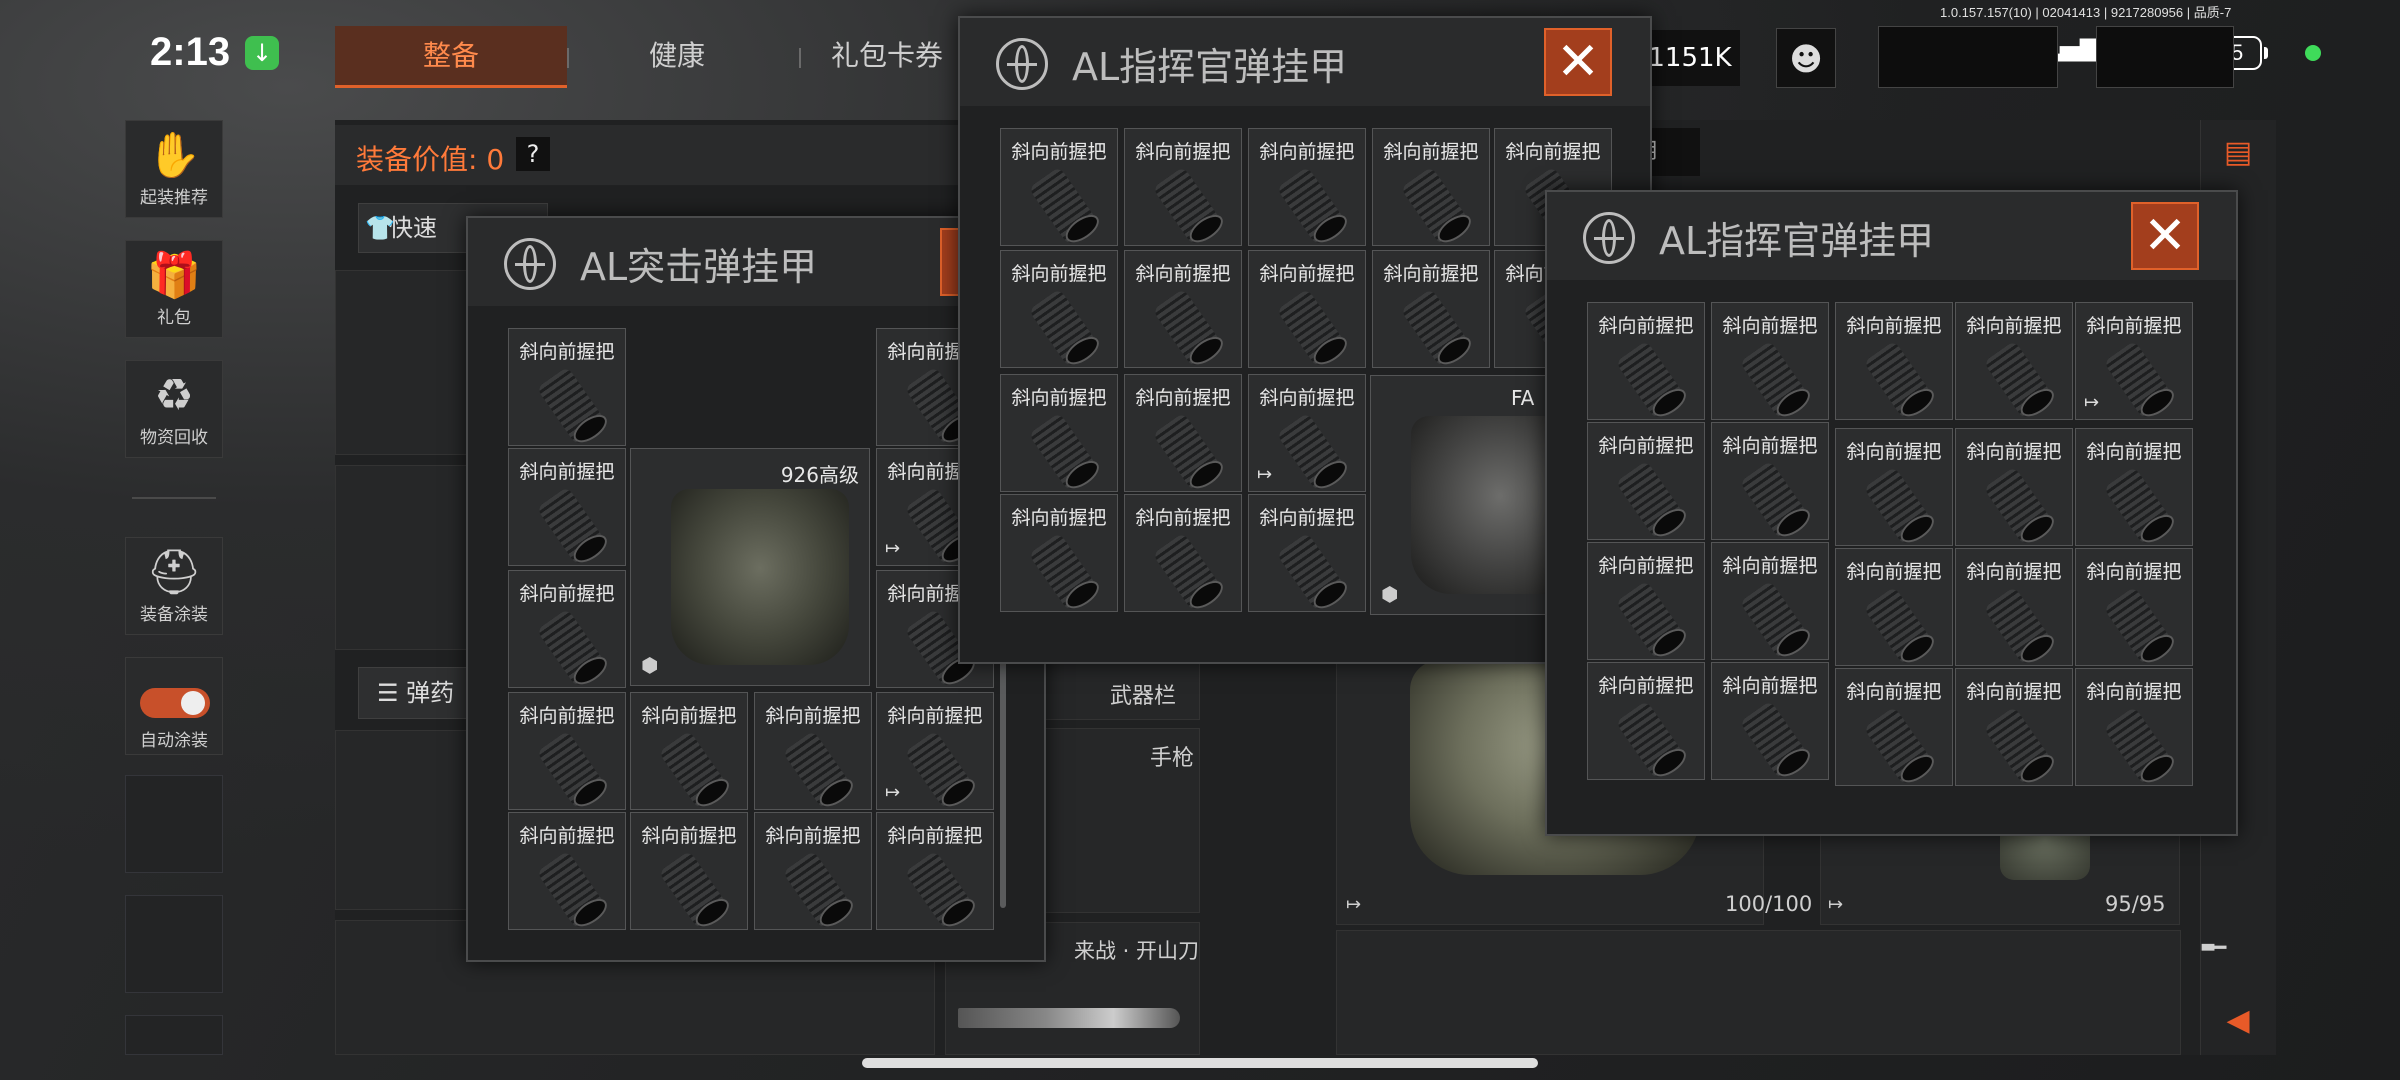  What do you see at coordinates (405, 362) in the screenshot?
I see `gear-slot-helmet` at bounding box center [405, 362].